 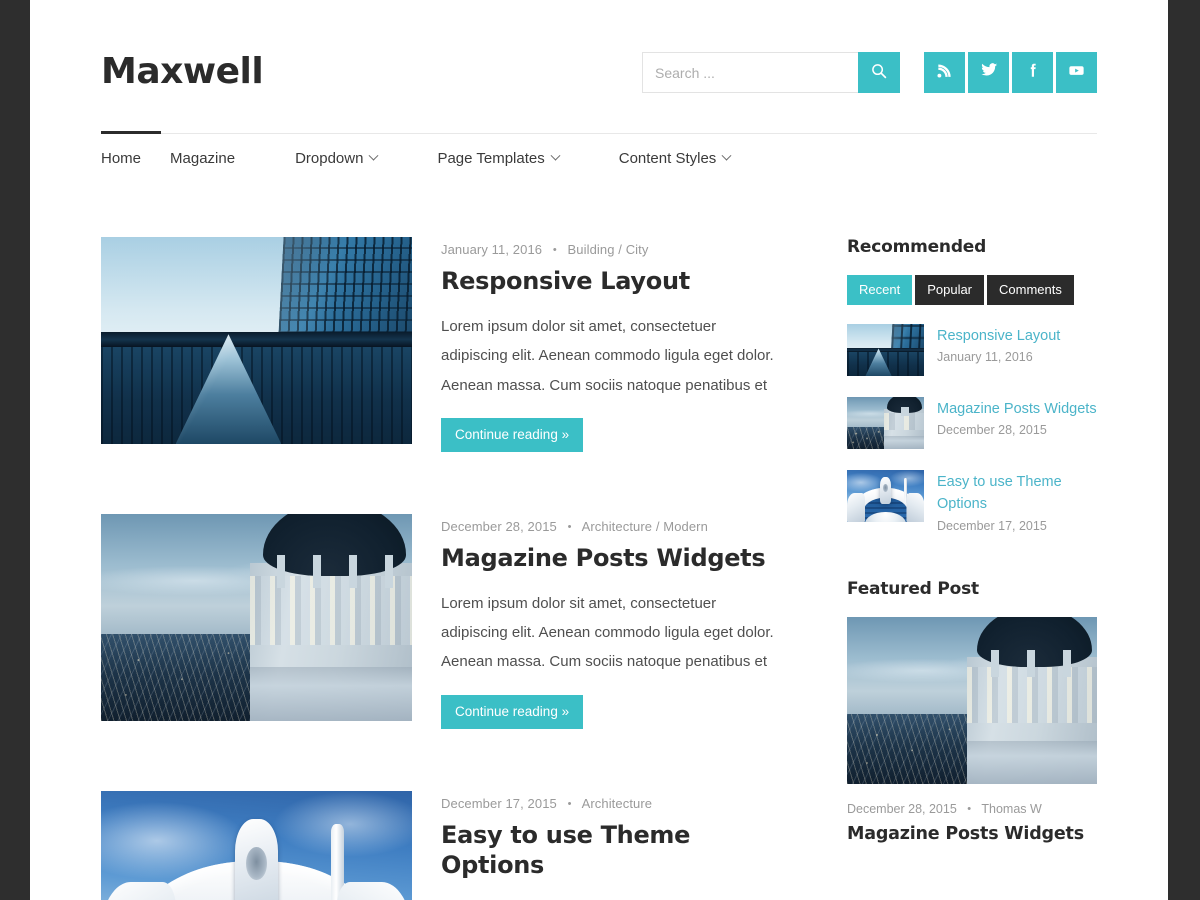 I want to click on youtube-icon, so click(x=1076, y=73).